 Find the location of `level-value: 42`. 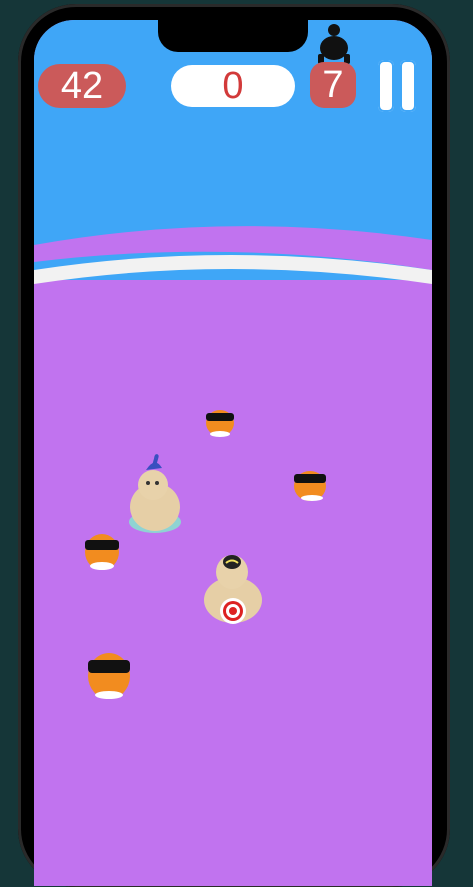

level-value: 42 is located at coordinates (82, 85).